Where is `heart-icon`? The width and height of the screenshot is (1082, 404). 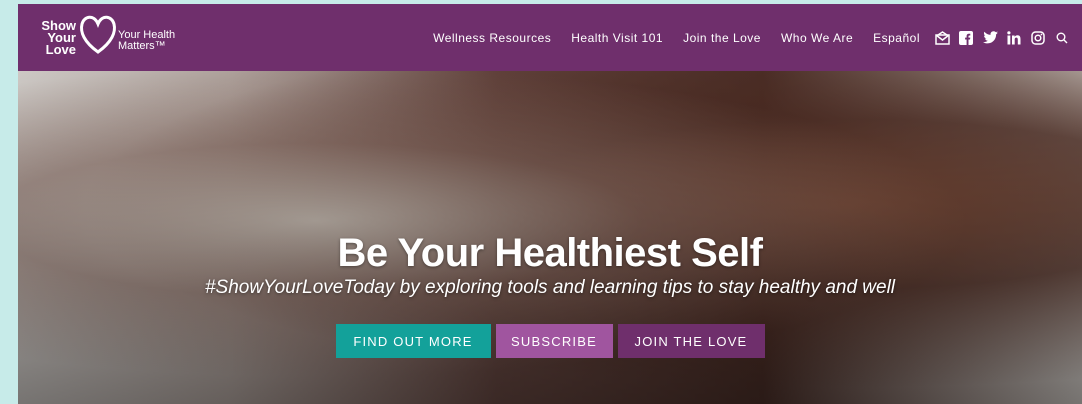 heart-icon is located at coordinates (98, 34).